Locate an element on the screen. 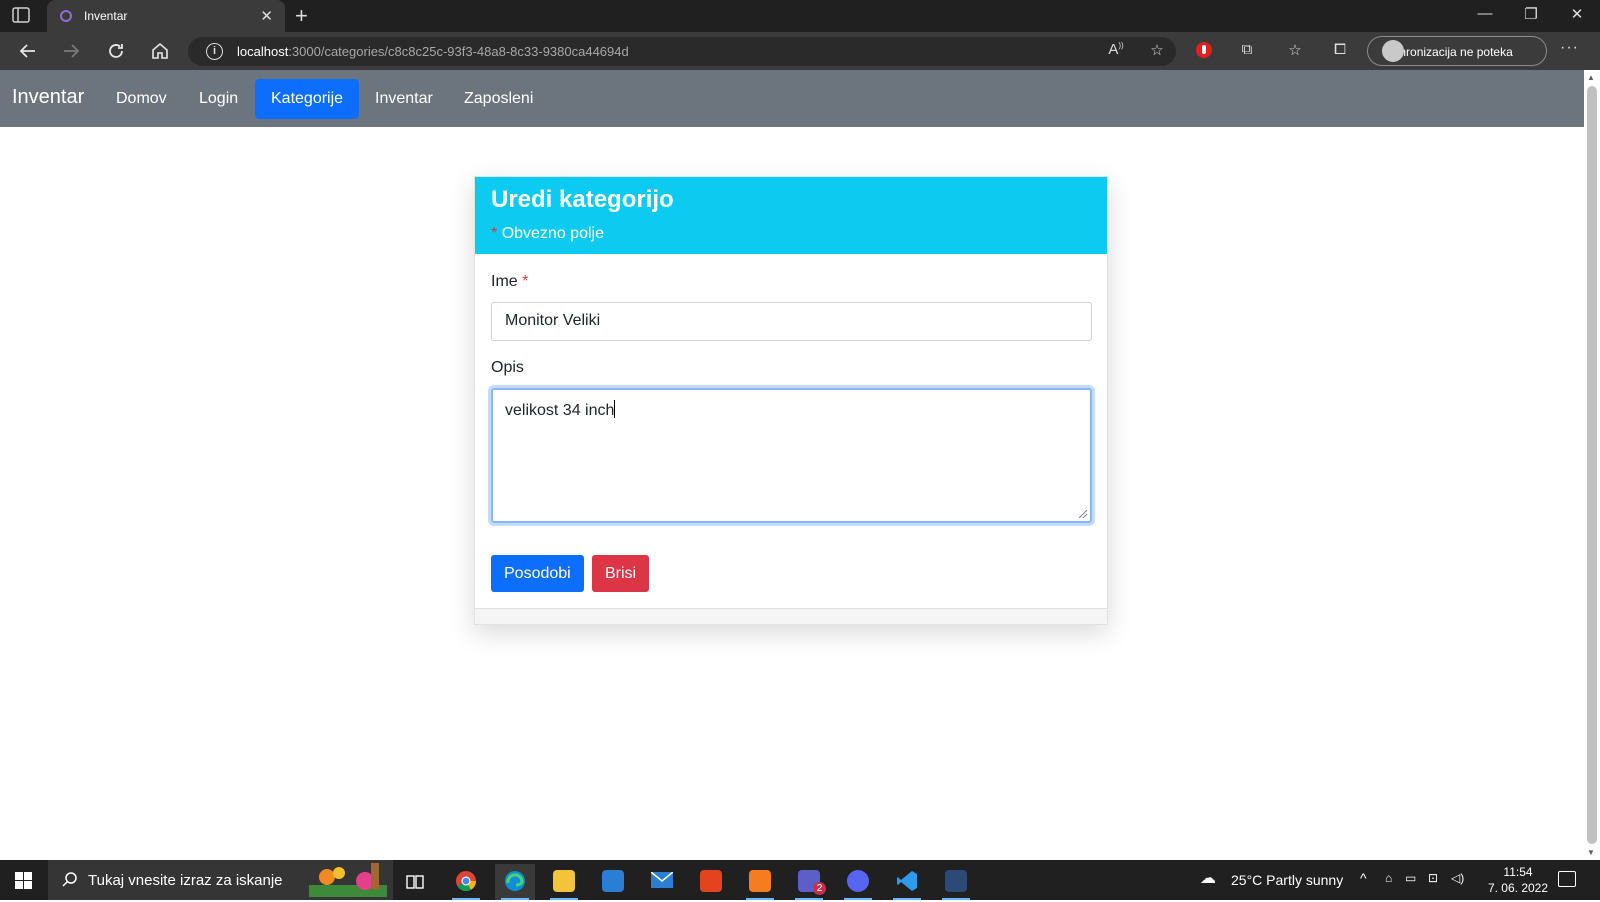 The image size is (1600, 902). teams-badge: 2 is located at coordinates (819, 888).